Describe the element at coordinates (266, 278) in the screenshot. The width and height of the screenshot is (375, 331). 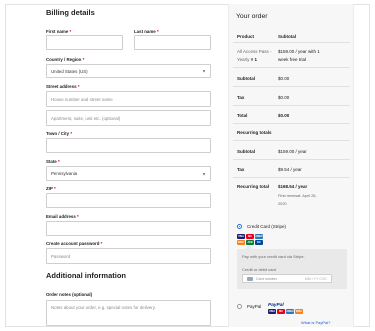
I see `card-number-placeholder: Card number` at that location.